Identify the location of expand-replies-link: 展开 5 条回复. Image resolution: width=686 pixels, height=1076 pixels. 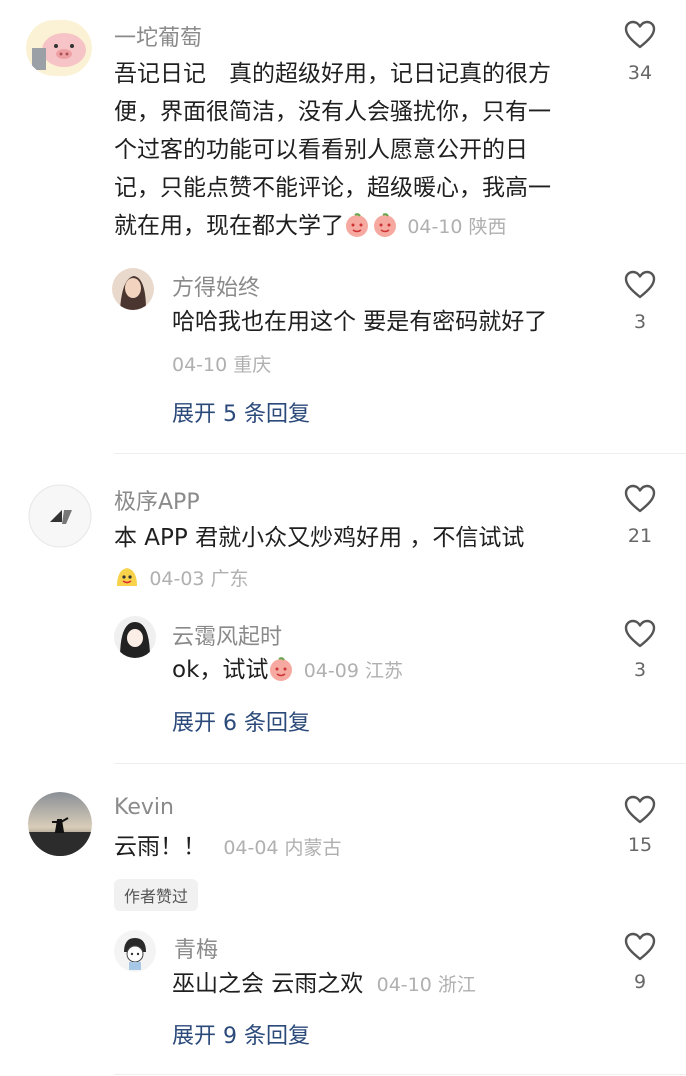
(241, 412).